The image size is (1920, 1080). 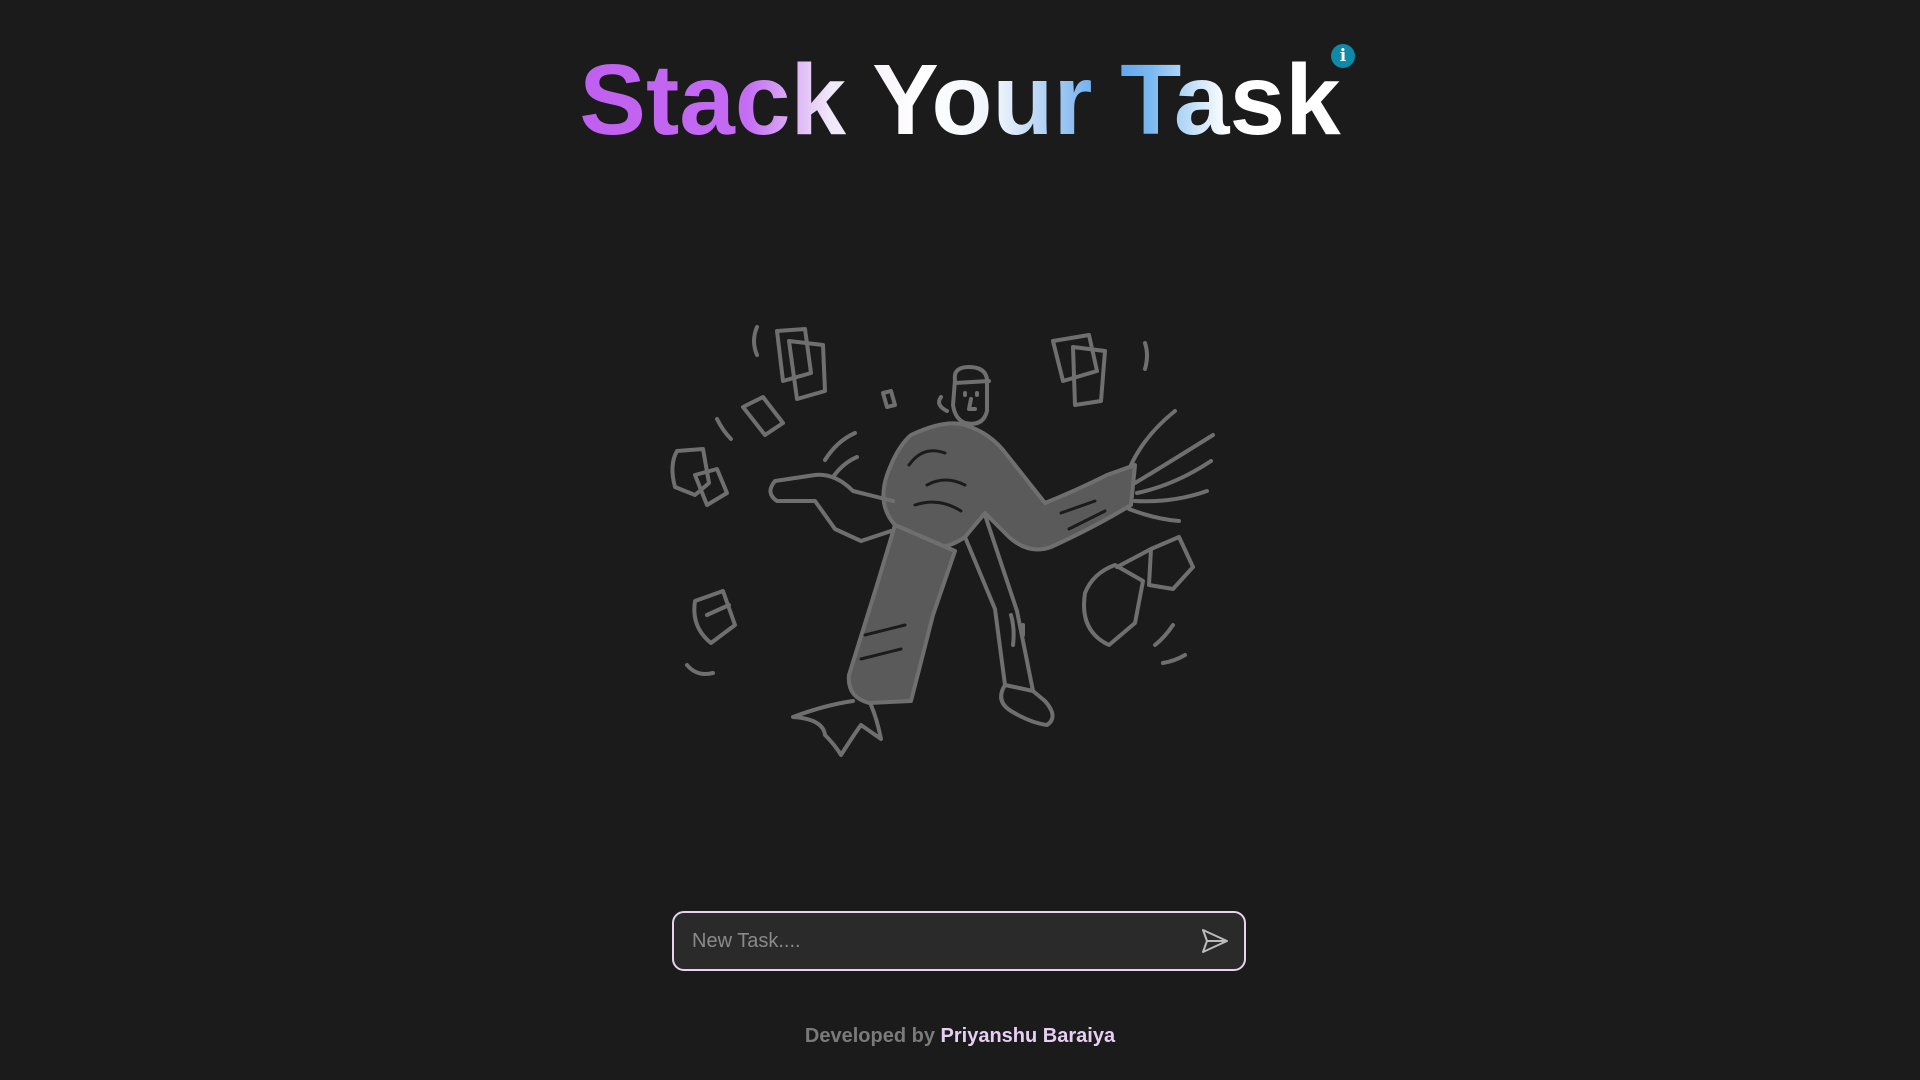 What do you see at coordinates (924, 941) in the screenshot?
I see `new-task-input` at bounding box center [924, 941].